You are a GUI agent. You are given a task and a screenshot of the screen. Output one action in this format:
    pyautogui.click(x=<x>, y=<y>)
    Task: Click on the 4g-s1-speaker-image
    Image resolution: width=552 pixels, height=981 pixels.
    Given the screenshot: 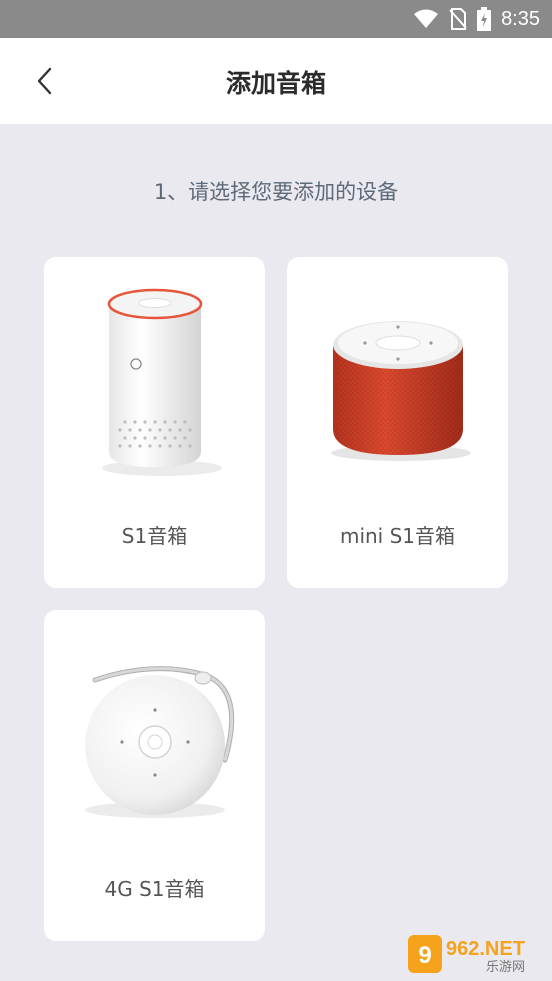 What is the action you would take?
    pyautogui.click(x=154, y=735)
    